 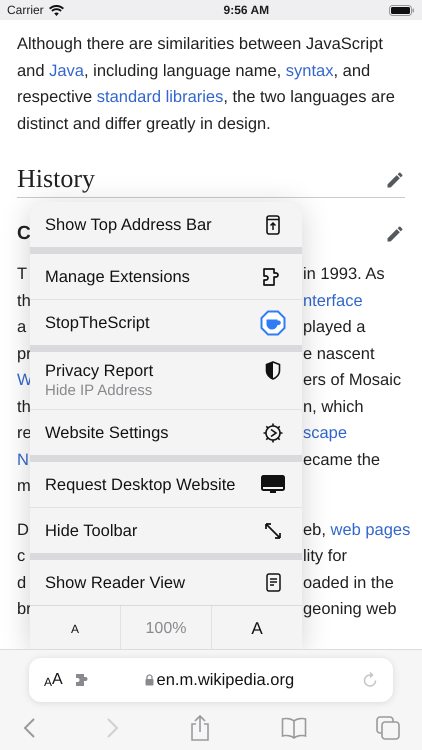 What do you see at coordinates (75, 628) in the screenshot?
I see `decrease-text-button: A` at bounding box center [75, 628].